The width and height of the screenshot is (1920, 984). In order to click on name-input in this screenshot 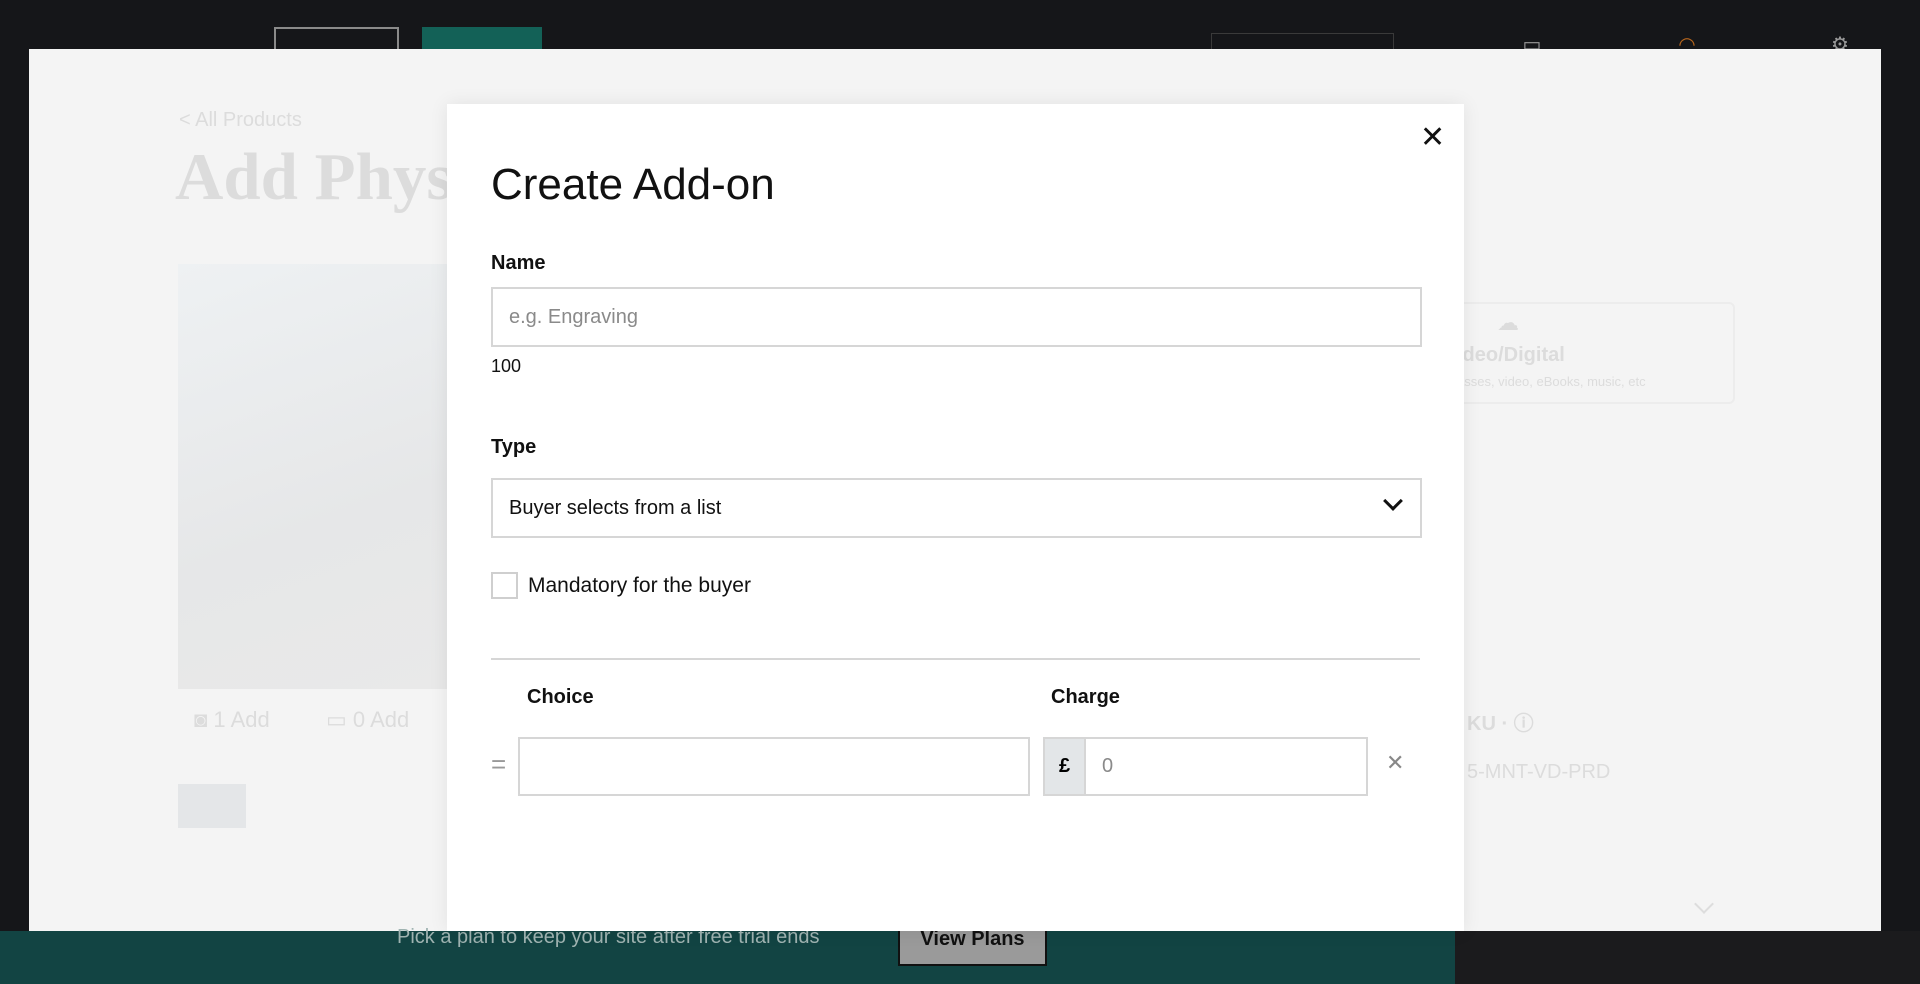, I will do `click(956, 317)`.